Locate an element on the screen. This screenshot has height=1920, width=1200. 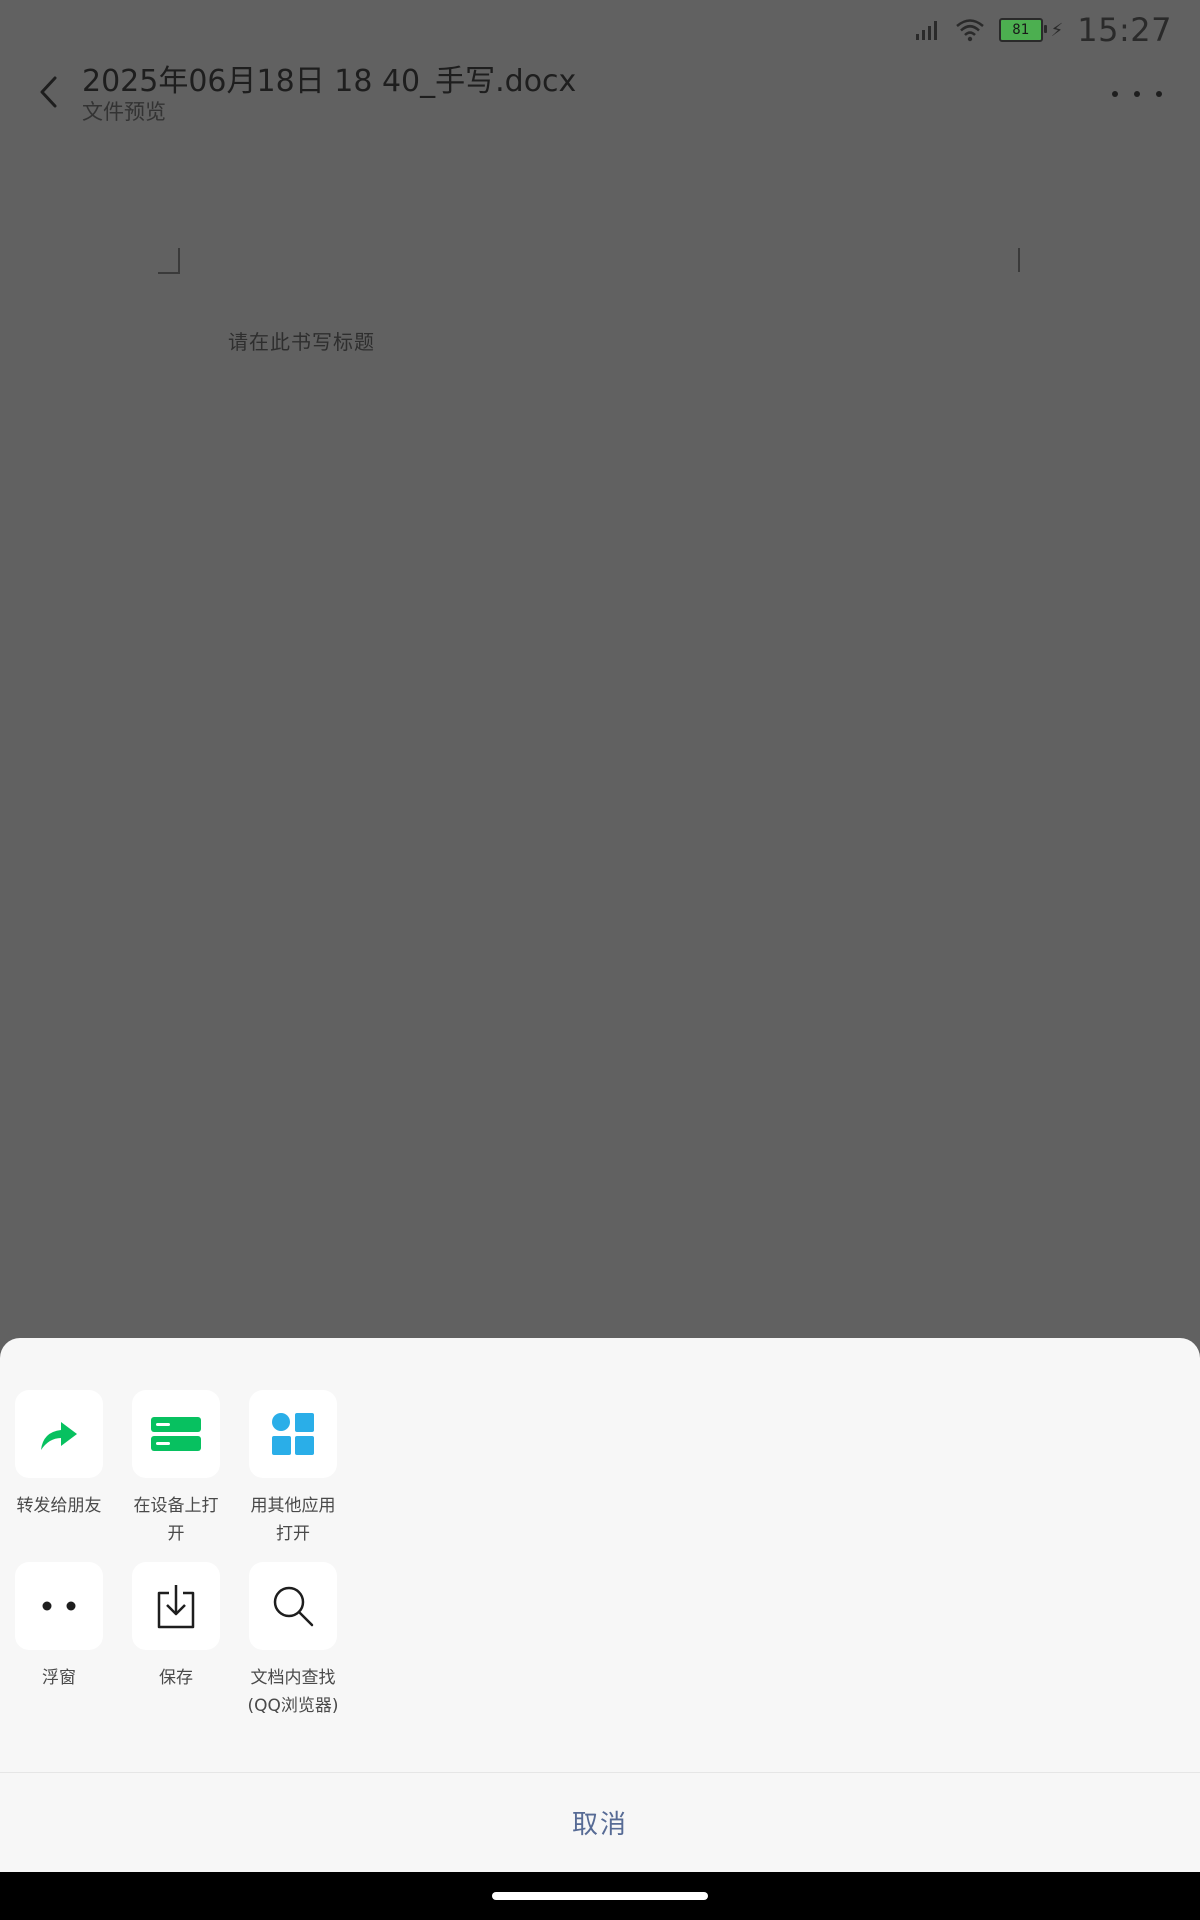
share-forward-icon is located at coordinates (59, 1436).